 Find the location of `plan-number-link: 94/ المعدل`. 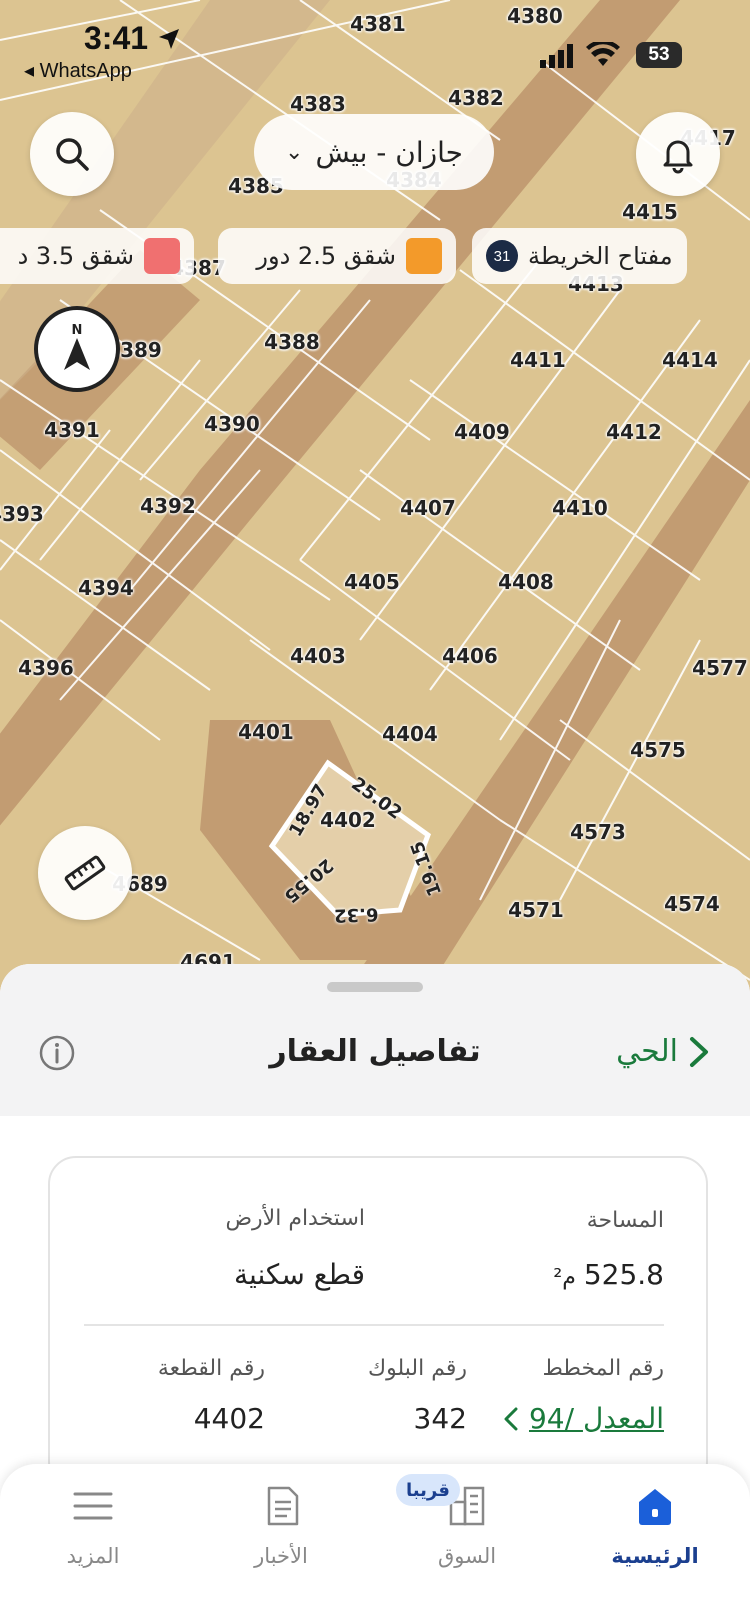

plan-number-link: 94/ المعدل is located at coordinates (583, 1418).